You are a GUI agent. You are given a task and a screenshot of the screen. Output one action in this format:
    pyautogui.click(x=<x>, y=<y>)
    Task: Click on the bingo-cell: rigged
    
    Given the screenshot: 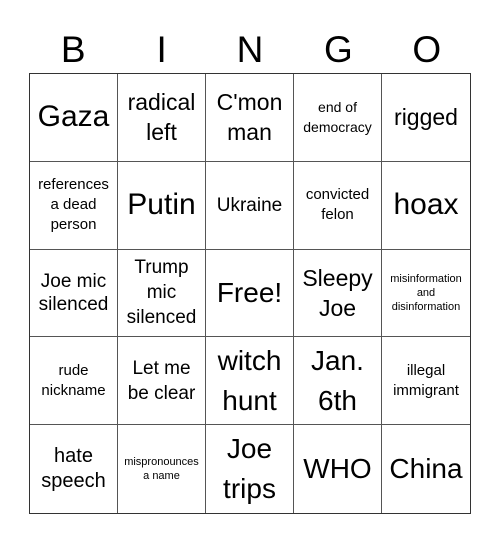 What is the action you would take?
    pyautogui.click(x=426, y=118)
    